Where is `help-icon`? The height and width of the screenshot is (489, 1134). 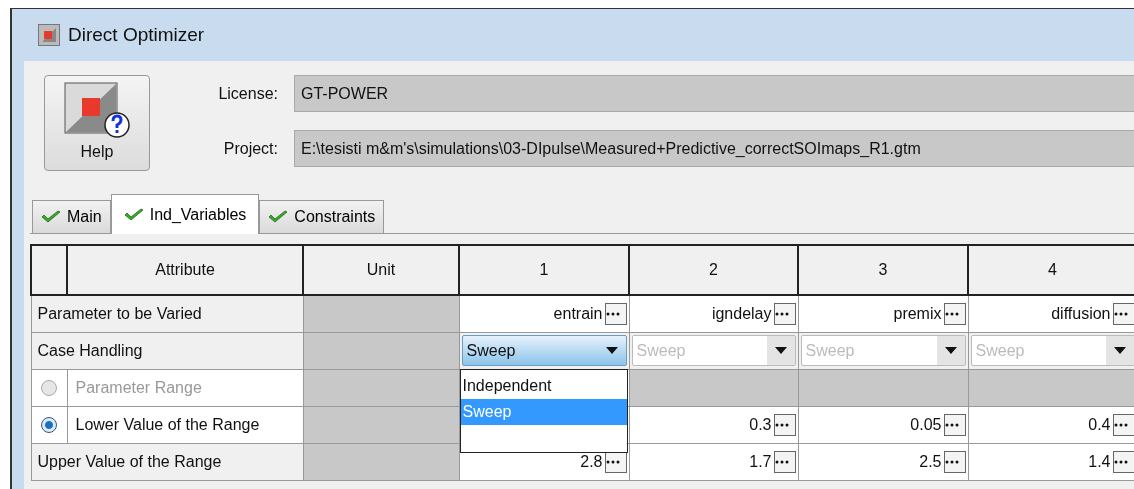
help-icon is located at coordinates (97, 111).